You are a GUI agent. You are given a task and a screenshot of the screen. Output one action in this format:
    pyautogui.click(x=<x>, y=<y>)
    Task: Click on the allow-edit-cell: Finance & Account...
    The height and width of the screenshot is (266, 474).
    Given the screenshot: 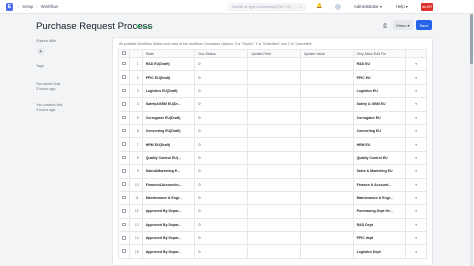 What is the action you would take?
    pyautogui.click(x=379, y=184)
    